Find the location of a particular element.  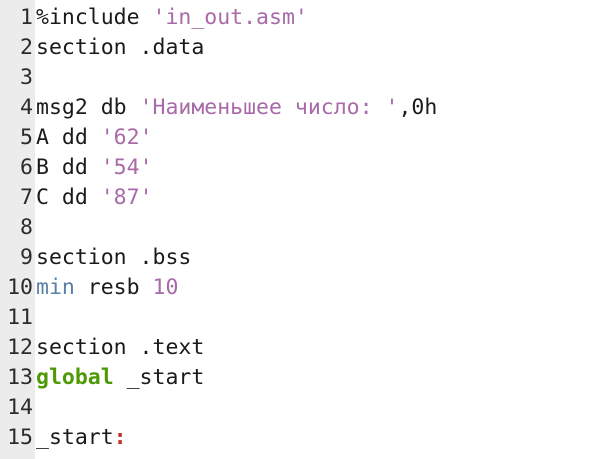

code-token-default: section .text is located at coordinates (120, 347).